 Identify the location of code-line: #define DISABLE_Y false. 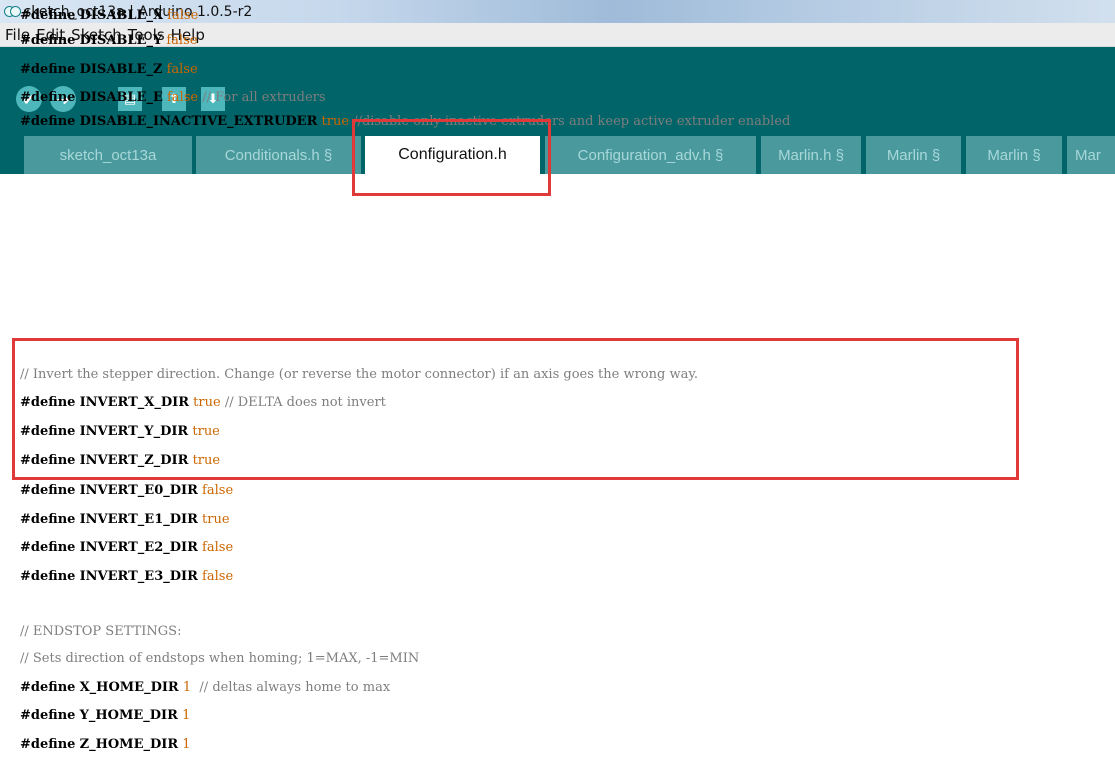
(108, 41).